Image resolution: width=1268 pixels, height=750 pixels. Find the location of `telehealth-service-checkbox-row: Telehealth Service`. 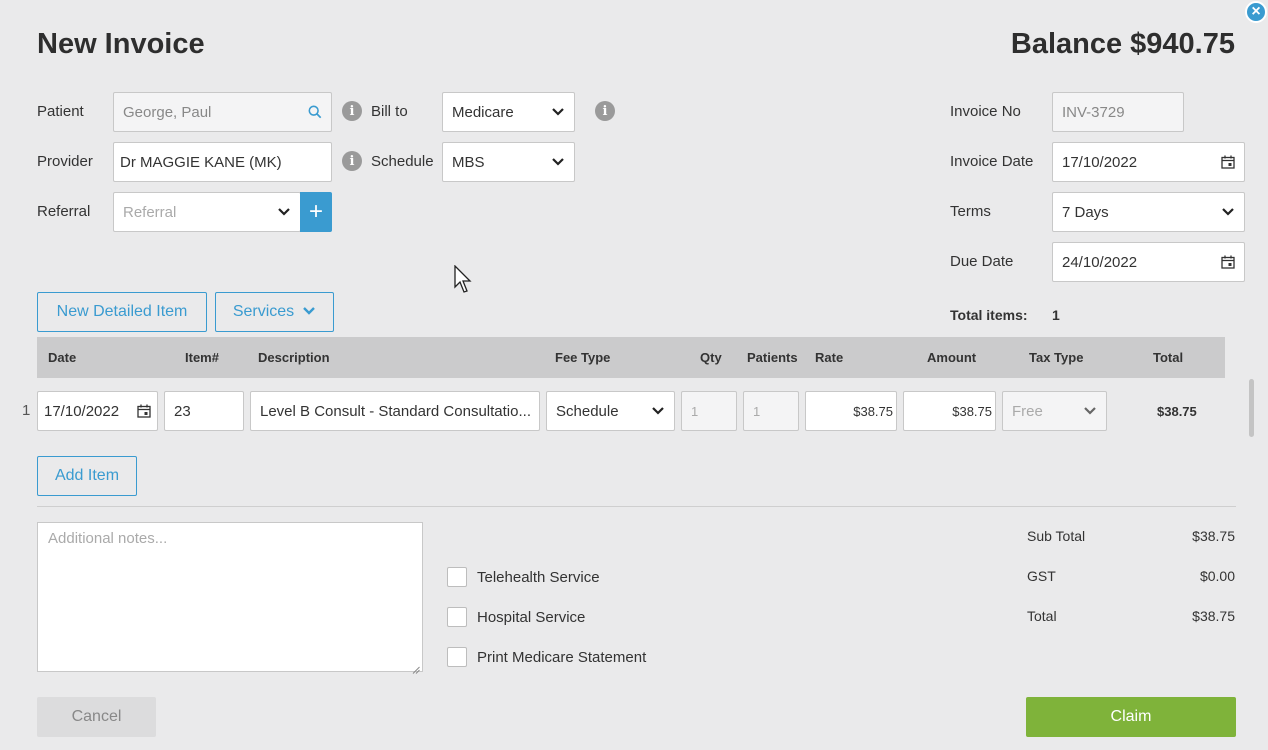

telehealth-service-checkbox-row: Telehealth Service is located at coordinates (523, 577).